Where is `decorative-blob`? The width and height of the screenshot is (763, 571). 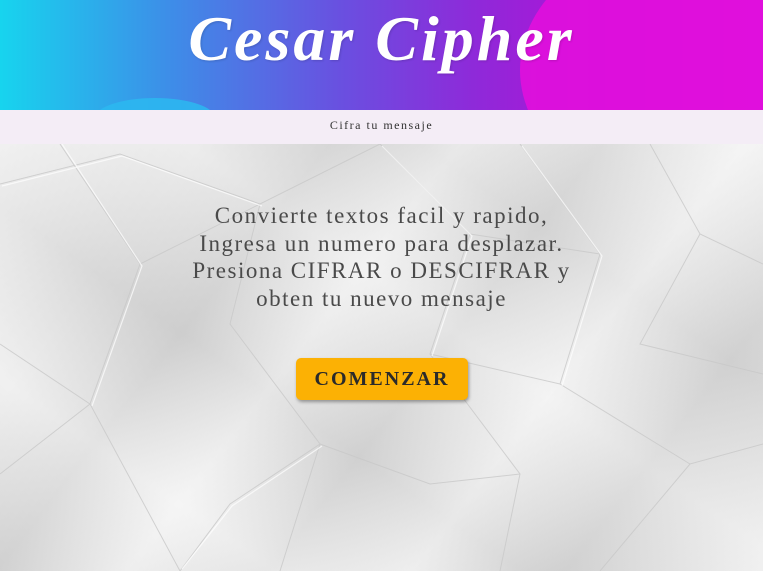
decorative-blob is located at coordinates (155, 104).